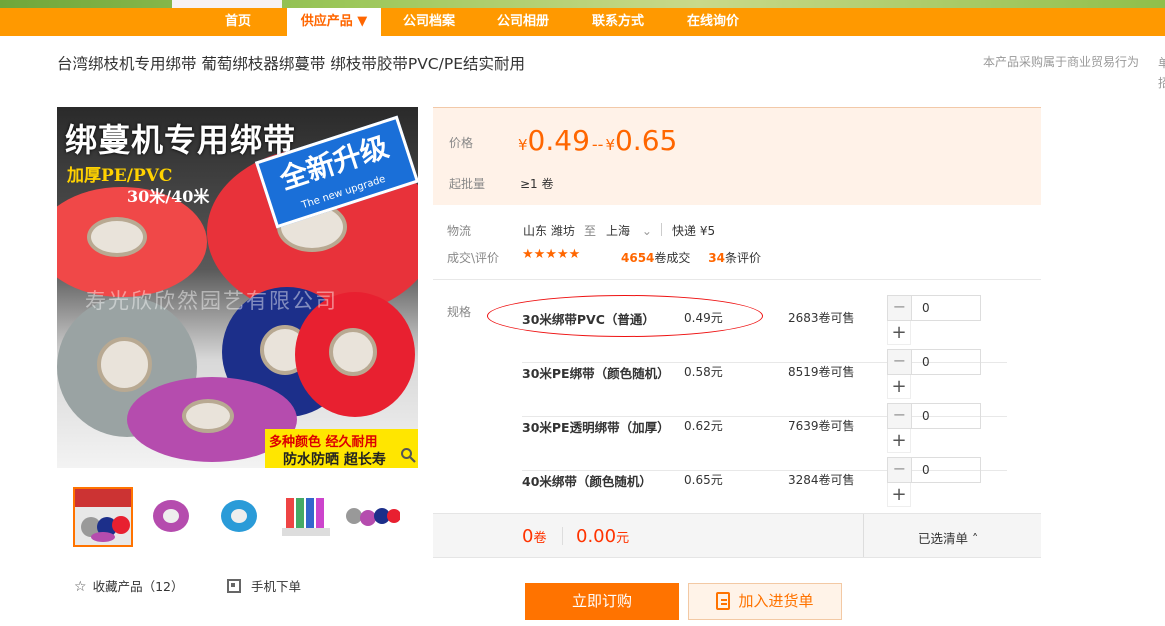 The image size is (1165, 626). Describe the element at coordinates (234, 586) in the screenshot. I see `qrcode-icon` at that location.